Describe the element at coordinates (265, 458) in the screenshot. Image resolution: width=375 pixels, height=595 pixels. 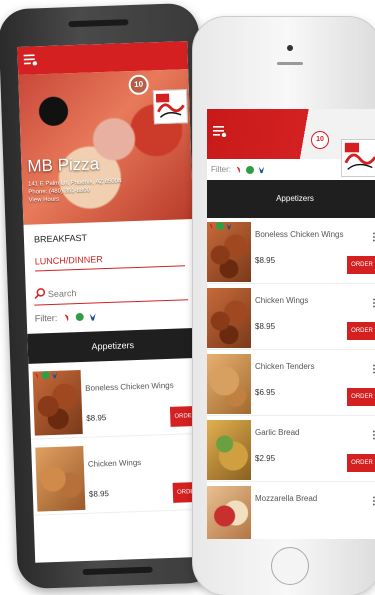
I see `item-price: $2.95` at that location.